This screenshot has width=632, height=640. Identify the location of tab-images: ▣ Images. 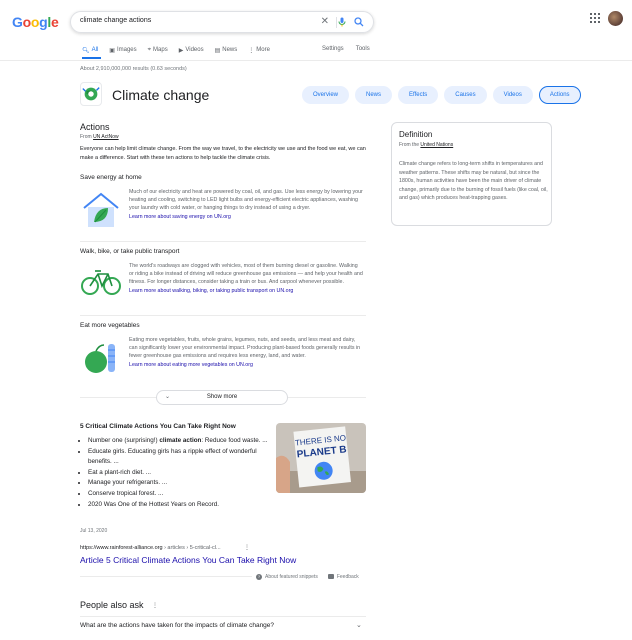
(122, 50).